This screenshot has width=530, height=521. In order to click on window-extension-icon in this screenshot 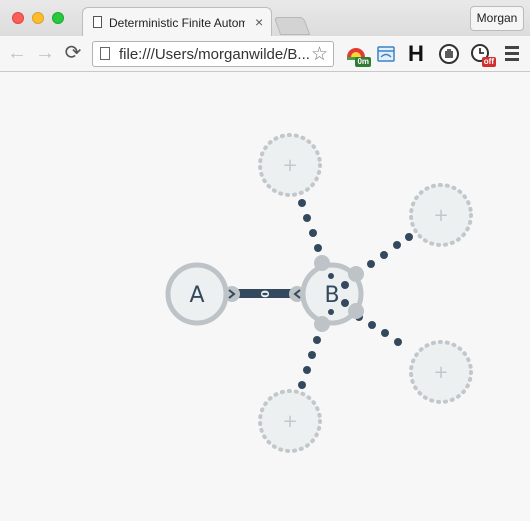, I will do `click(386, 54)`.